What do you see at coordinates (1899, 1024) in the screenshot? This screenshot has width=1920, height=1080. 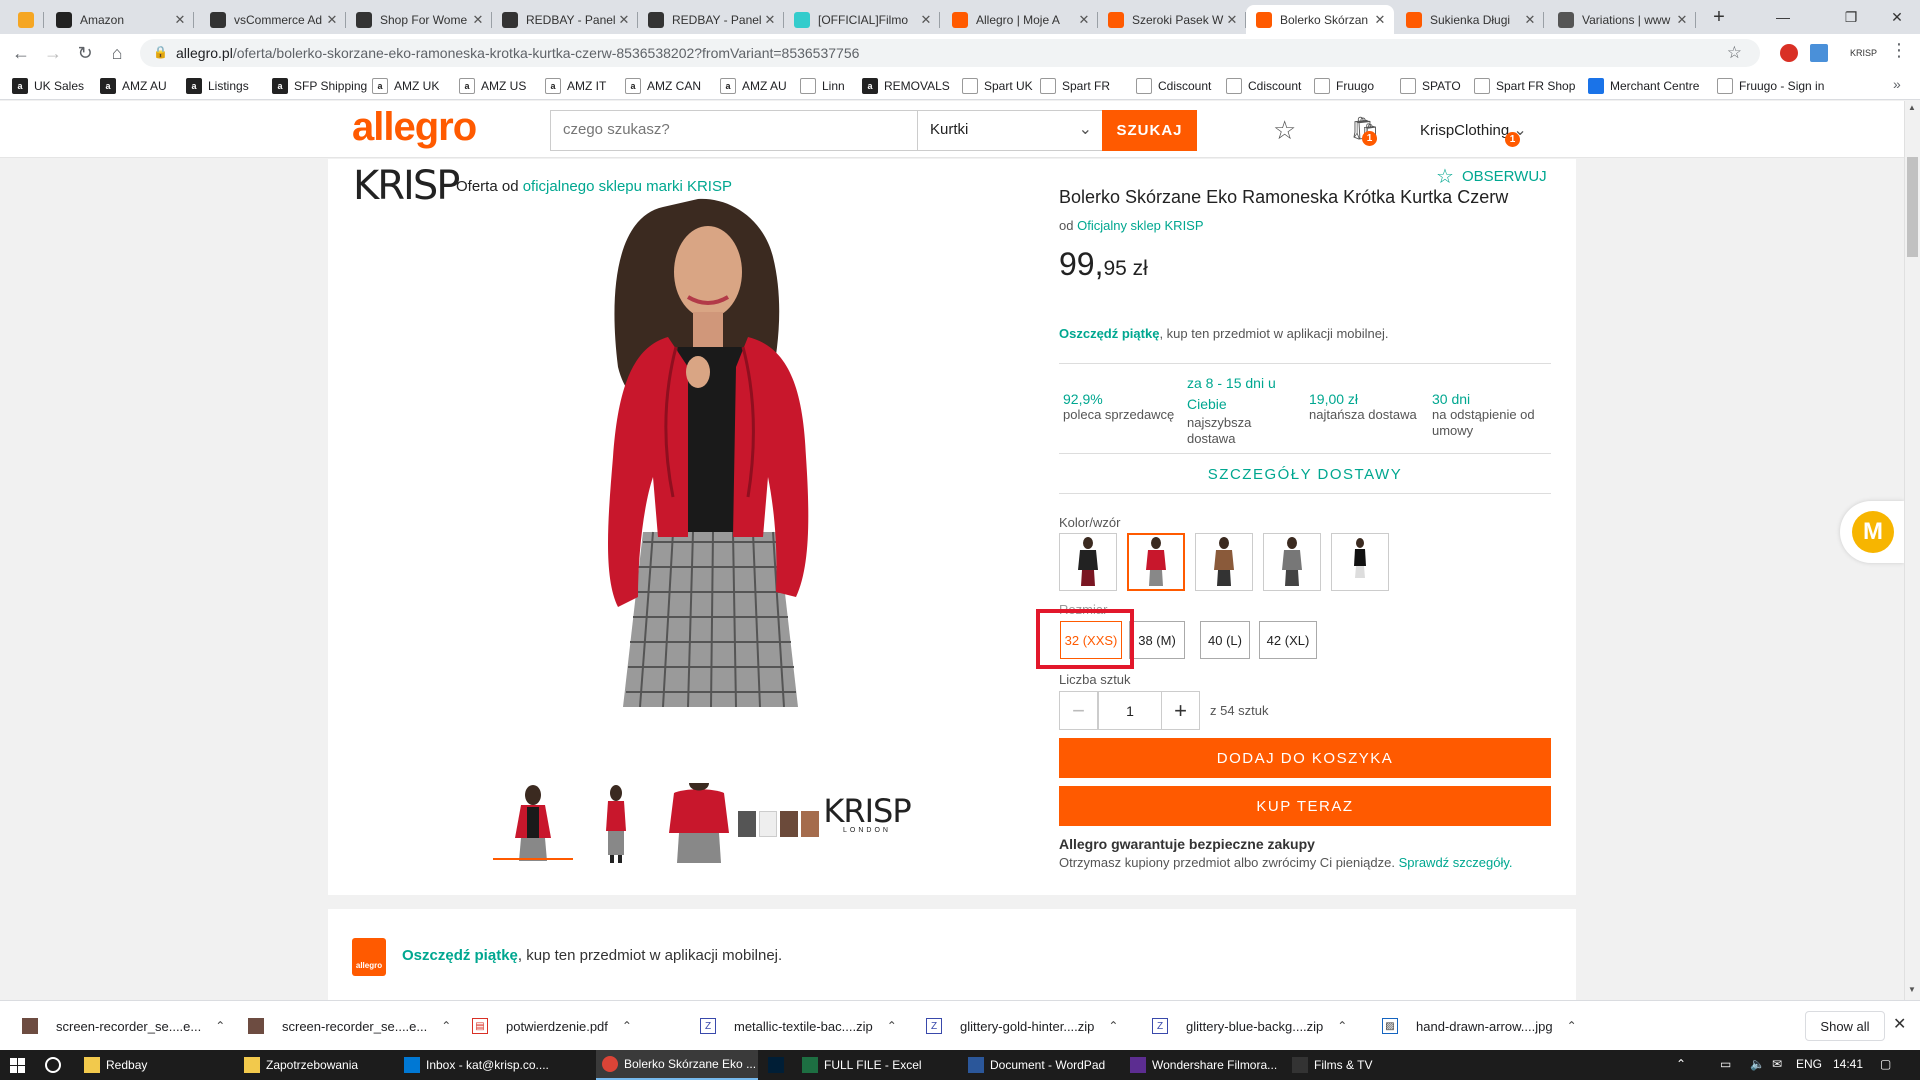 I see `close-icon: ✕` at bounding box center [1899, 1024].